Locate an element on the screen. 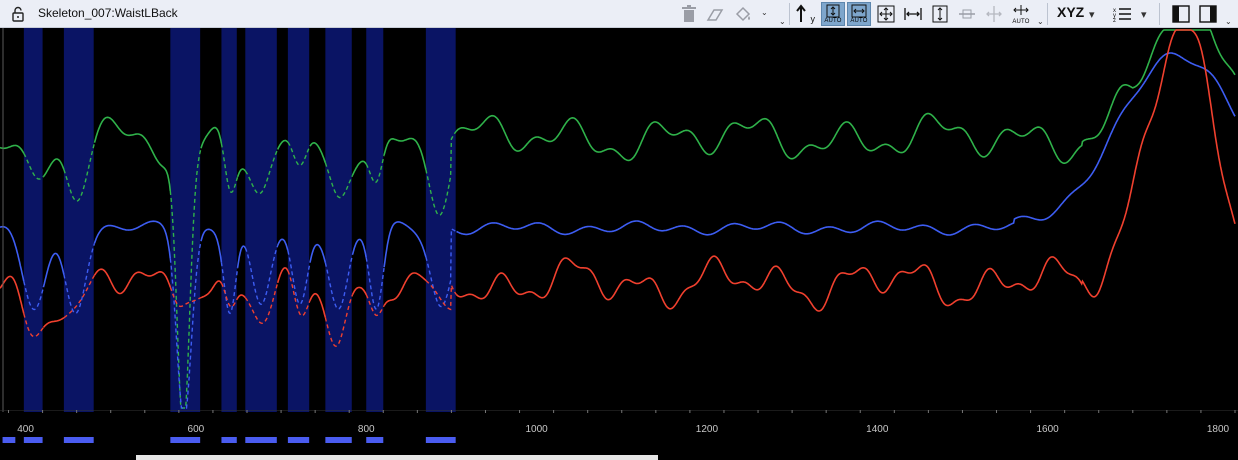 This screenshot has height=460, width=1238. list-dropdown-icon: ▾ is located at coordinates (1144, 14).